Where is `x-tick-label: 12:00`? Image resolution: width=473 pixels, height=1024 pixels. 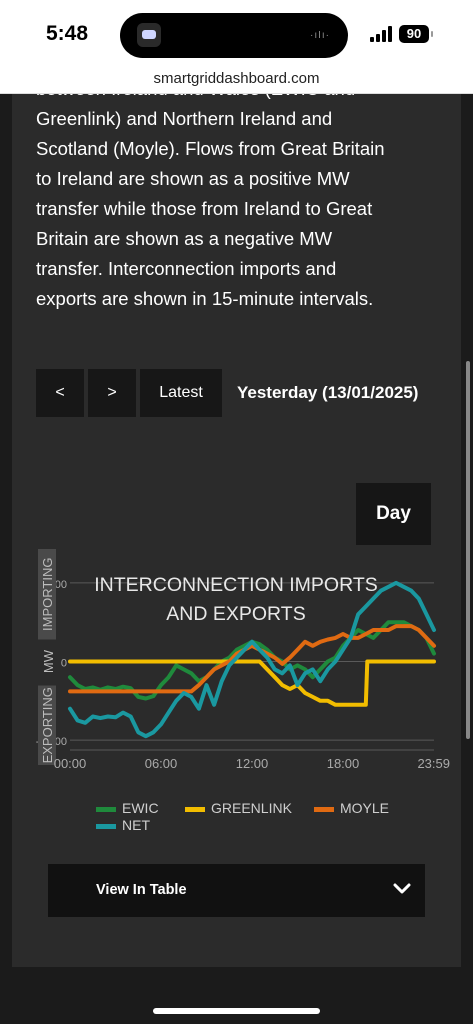 x-tick-label: 12:00 is located at coordinates (252, 763).